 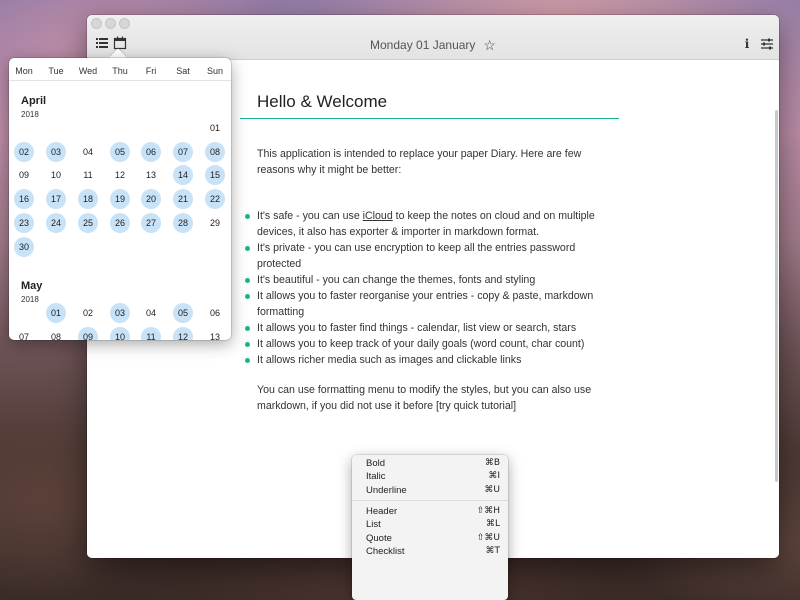 I want to click on menu-item-shortcut: ⌘B, so click(x=492, y=463).